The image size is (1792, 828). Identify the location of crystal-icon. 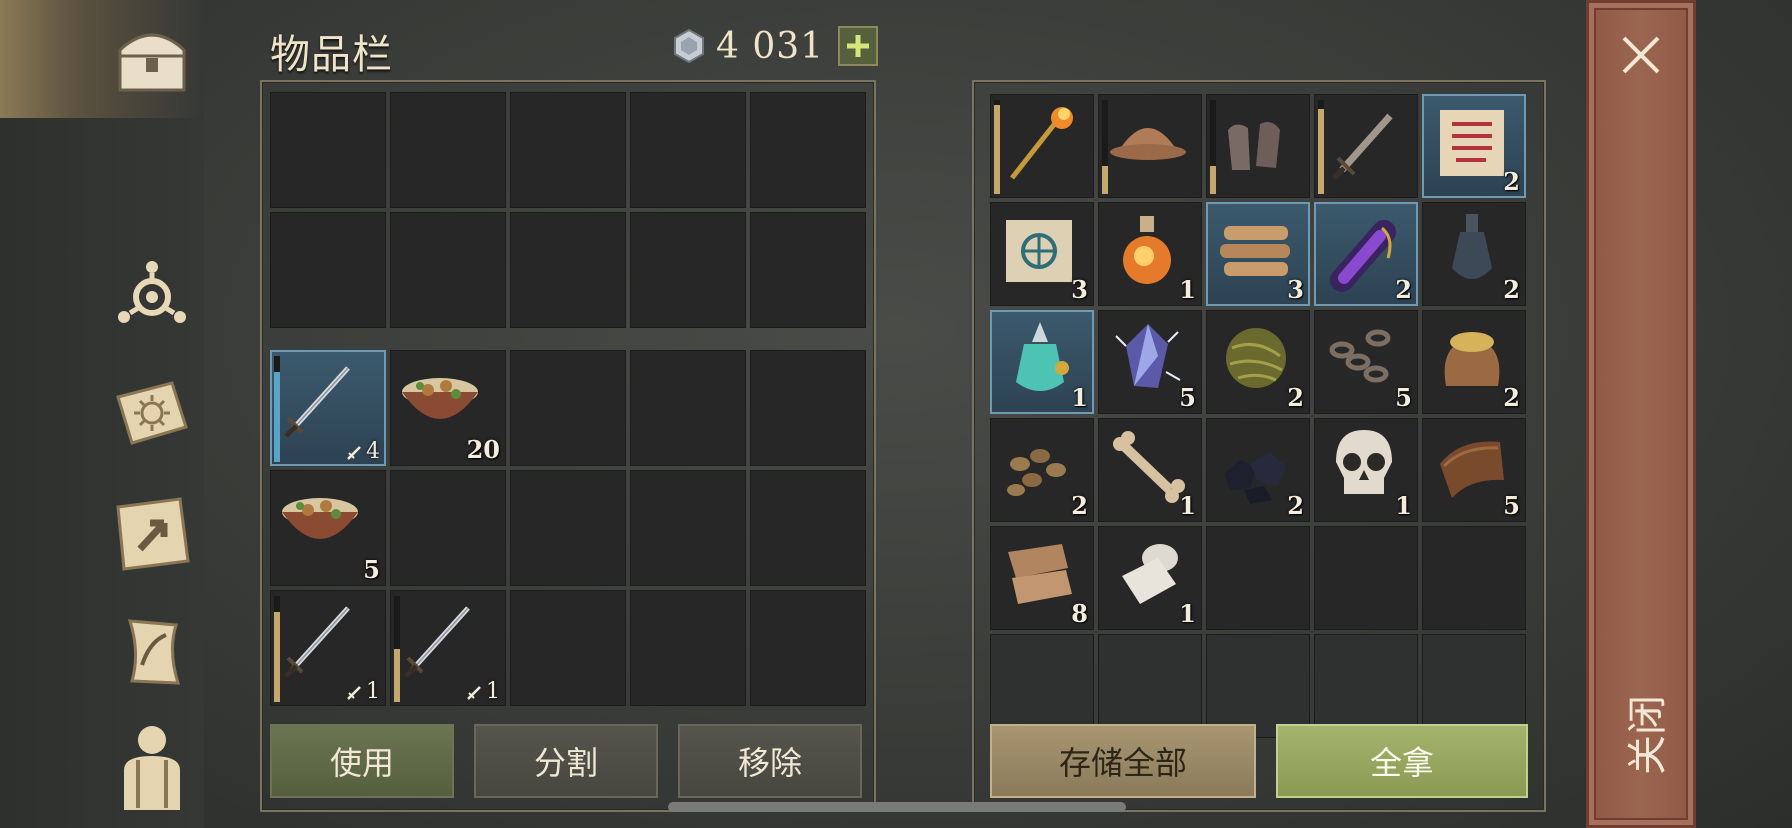
(1148, 356).